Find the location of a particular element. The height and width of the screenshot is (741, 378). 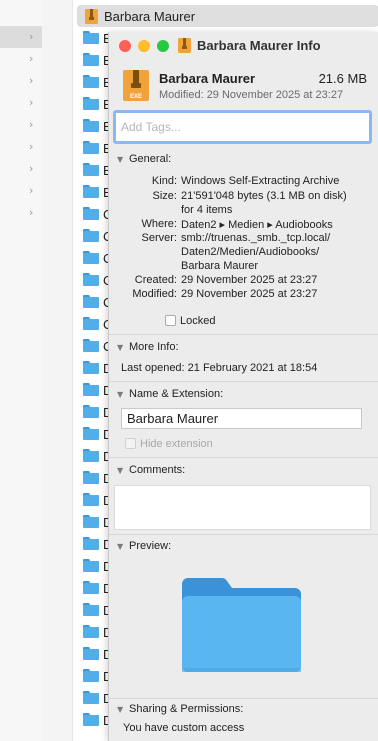

section-title: Name & Extension: is located at coordinates (176, 394).